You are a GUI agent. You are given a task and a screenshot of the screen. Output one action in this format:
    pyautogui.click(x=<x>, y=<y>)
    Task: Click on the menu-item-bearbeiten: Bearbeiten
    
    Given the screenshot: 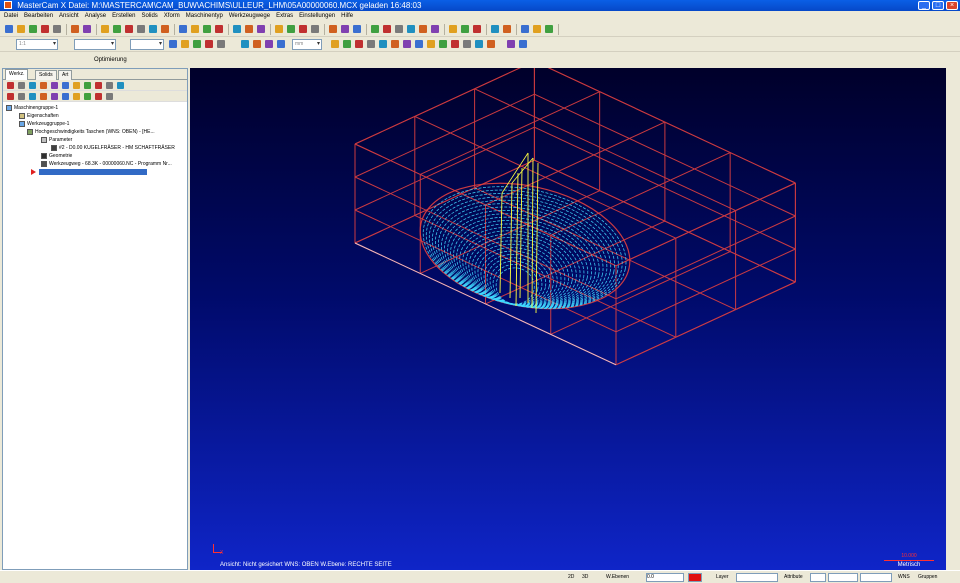 What is the action you would take?
    pyautogui.click(x=38, y=16)
    